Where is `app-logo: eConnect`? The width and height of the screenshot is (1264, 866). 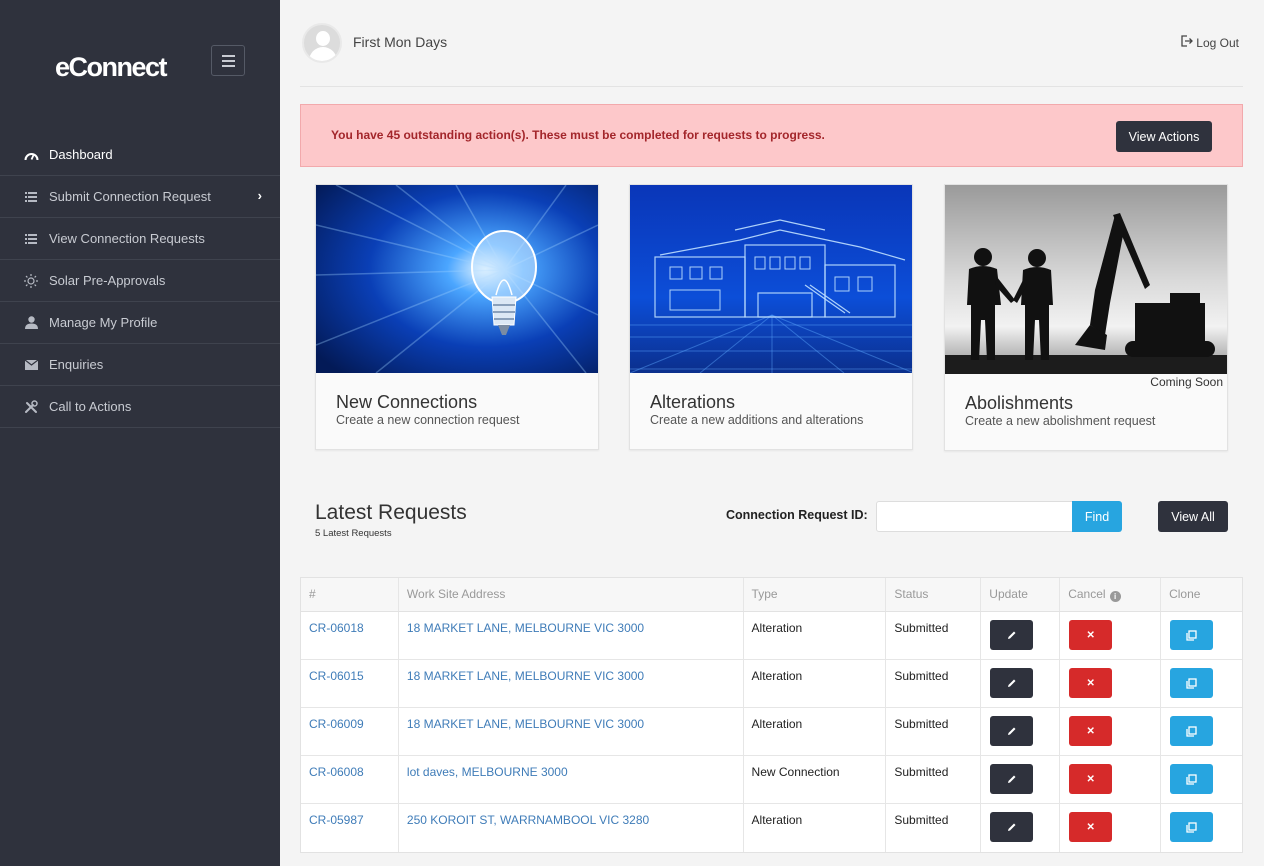
app-logo: eConnect is located at coordinates (111, 67).